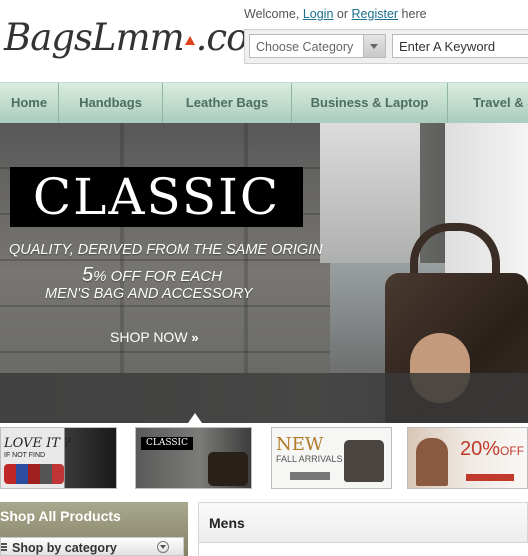 The height and width of the screenshot is (556, 528). Describe the element at coordinates (34, 474) in the screenshot. I see `thumbnail-bags-image` at that location.